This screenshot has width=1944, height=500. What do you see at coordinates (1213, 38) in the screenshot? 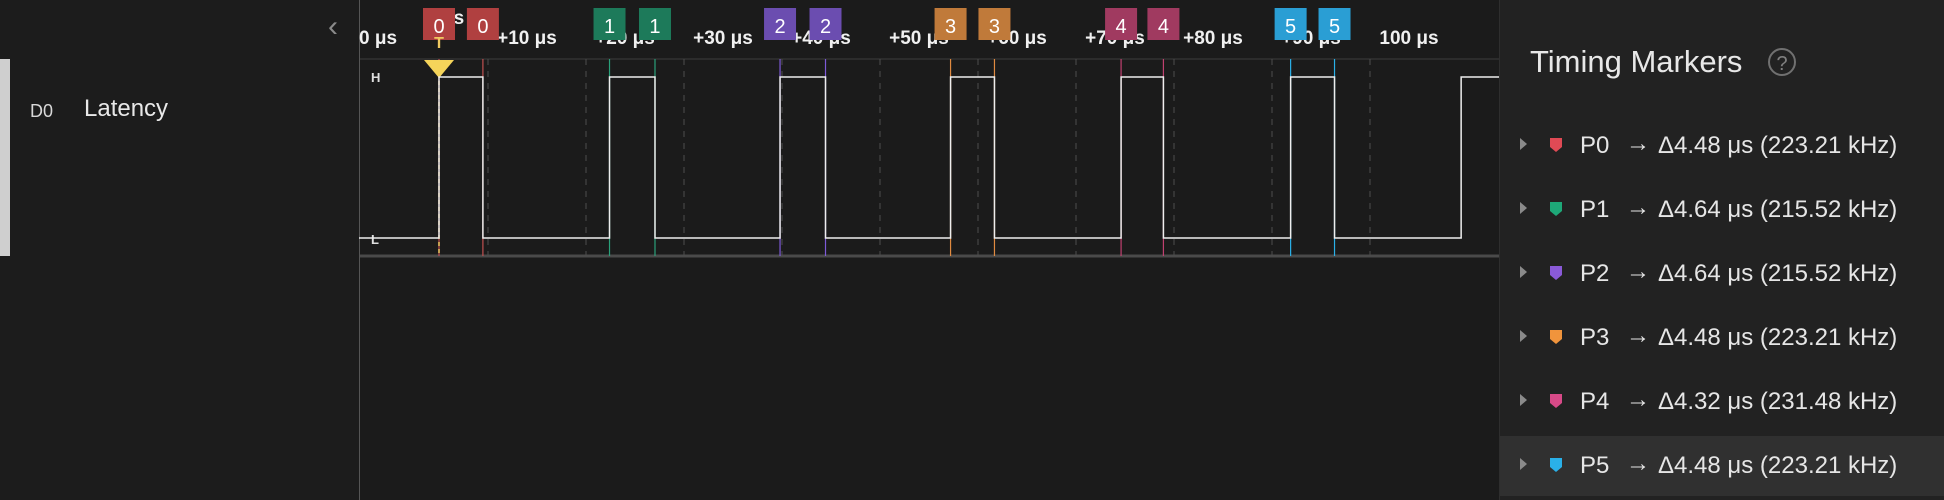
I see `tick-label: +80 μs` at bounding box center [1213, 38].